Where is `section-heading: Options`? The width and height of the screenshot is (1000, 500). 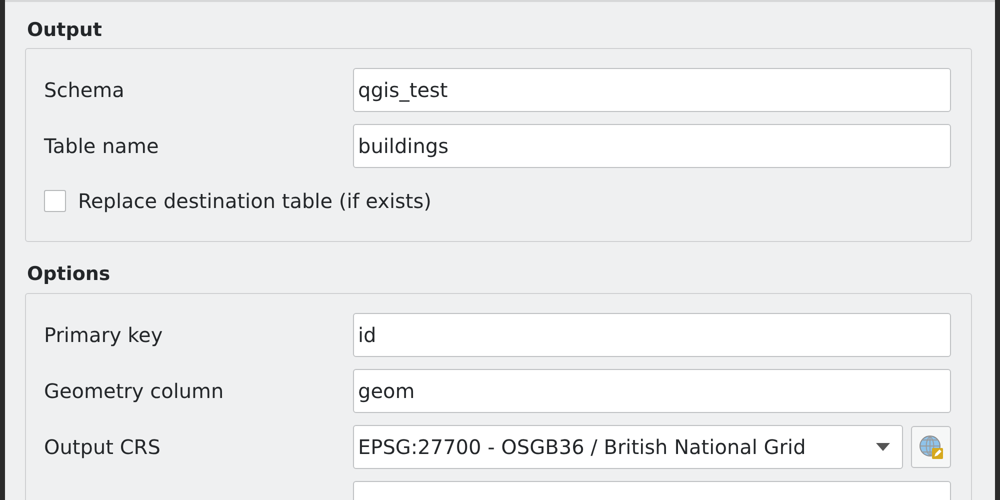 section-heading: Options is located at coordinates (69, 274).